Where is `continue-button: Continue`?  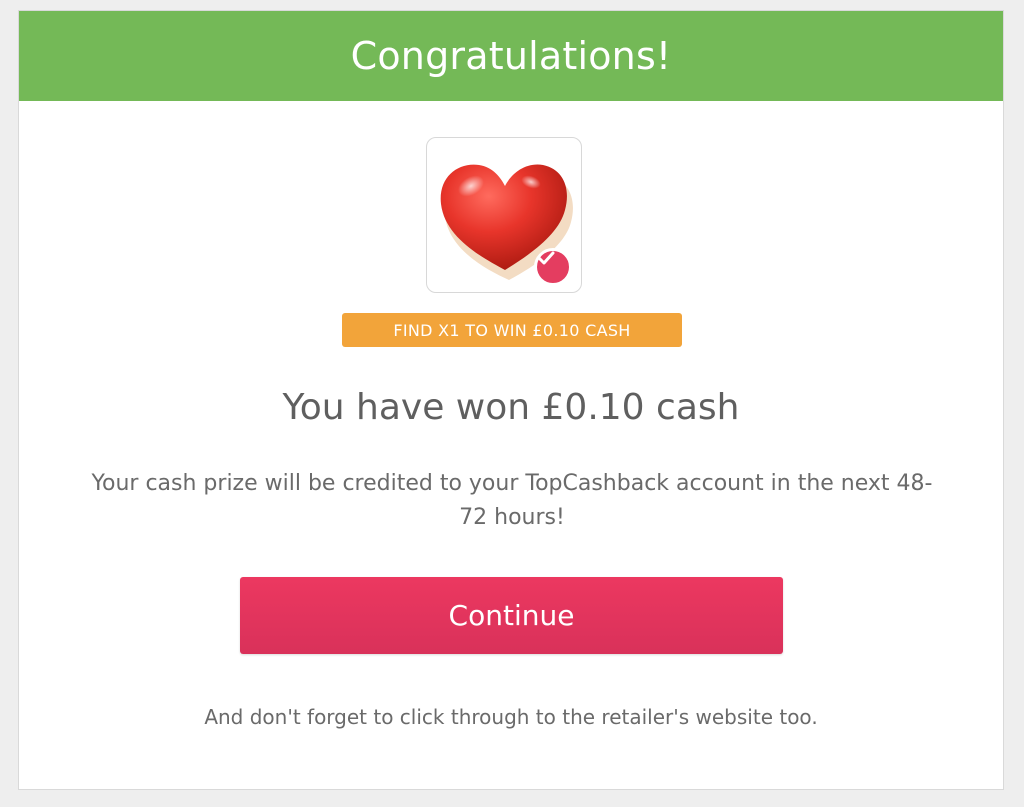 continue-button: Continue is located at coordinates (511, 615).